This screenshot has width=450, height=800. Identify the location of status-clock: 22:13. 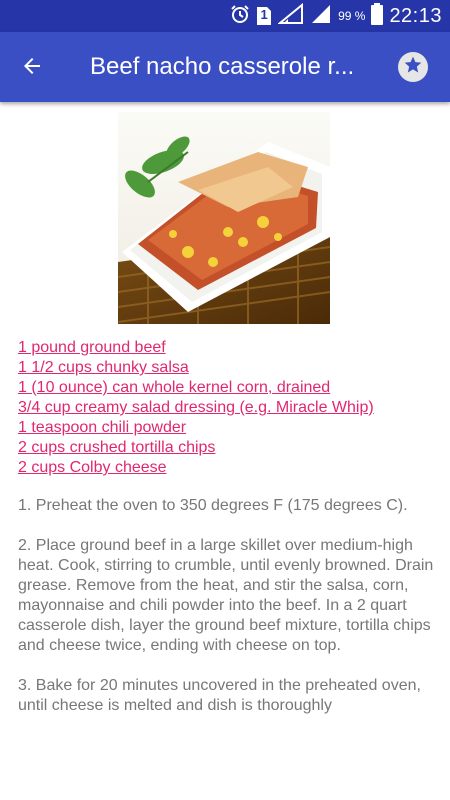
(415, 15).